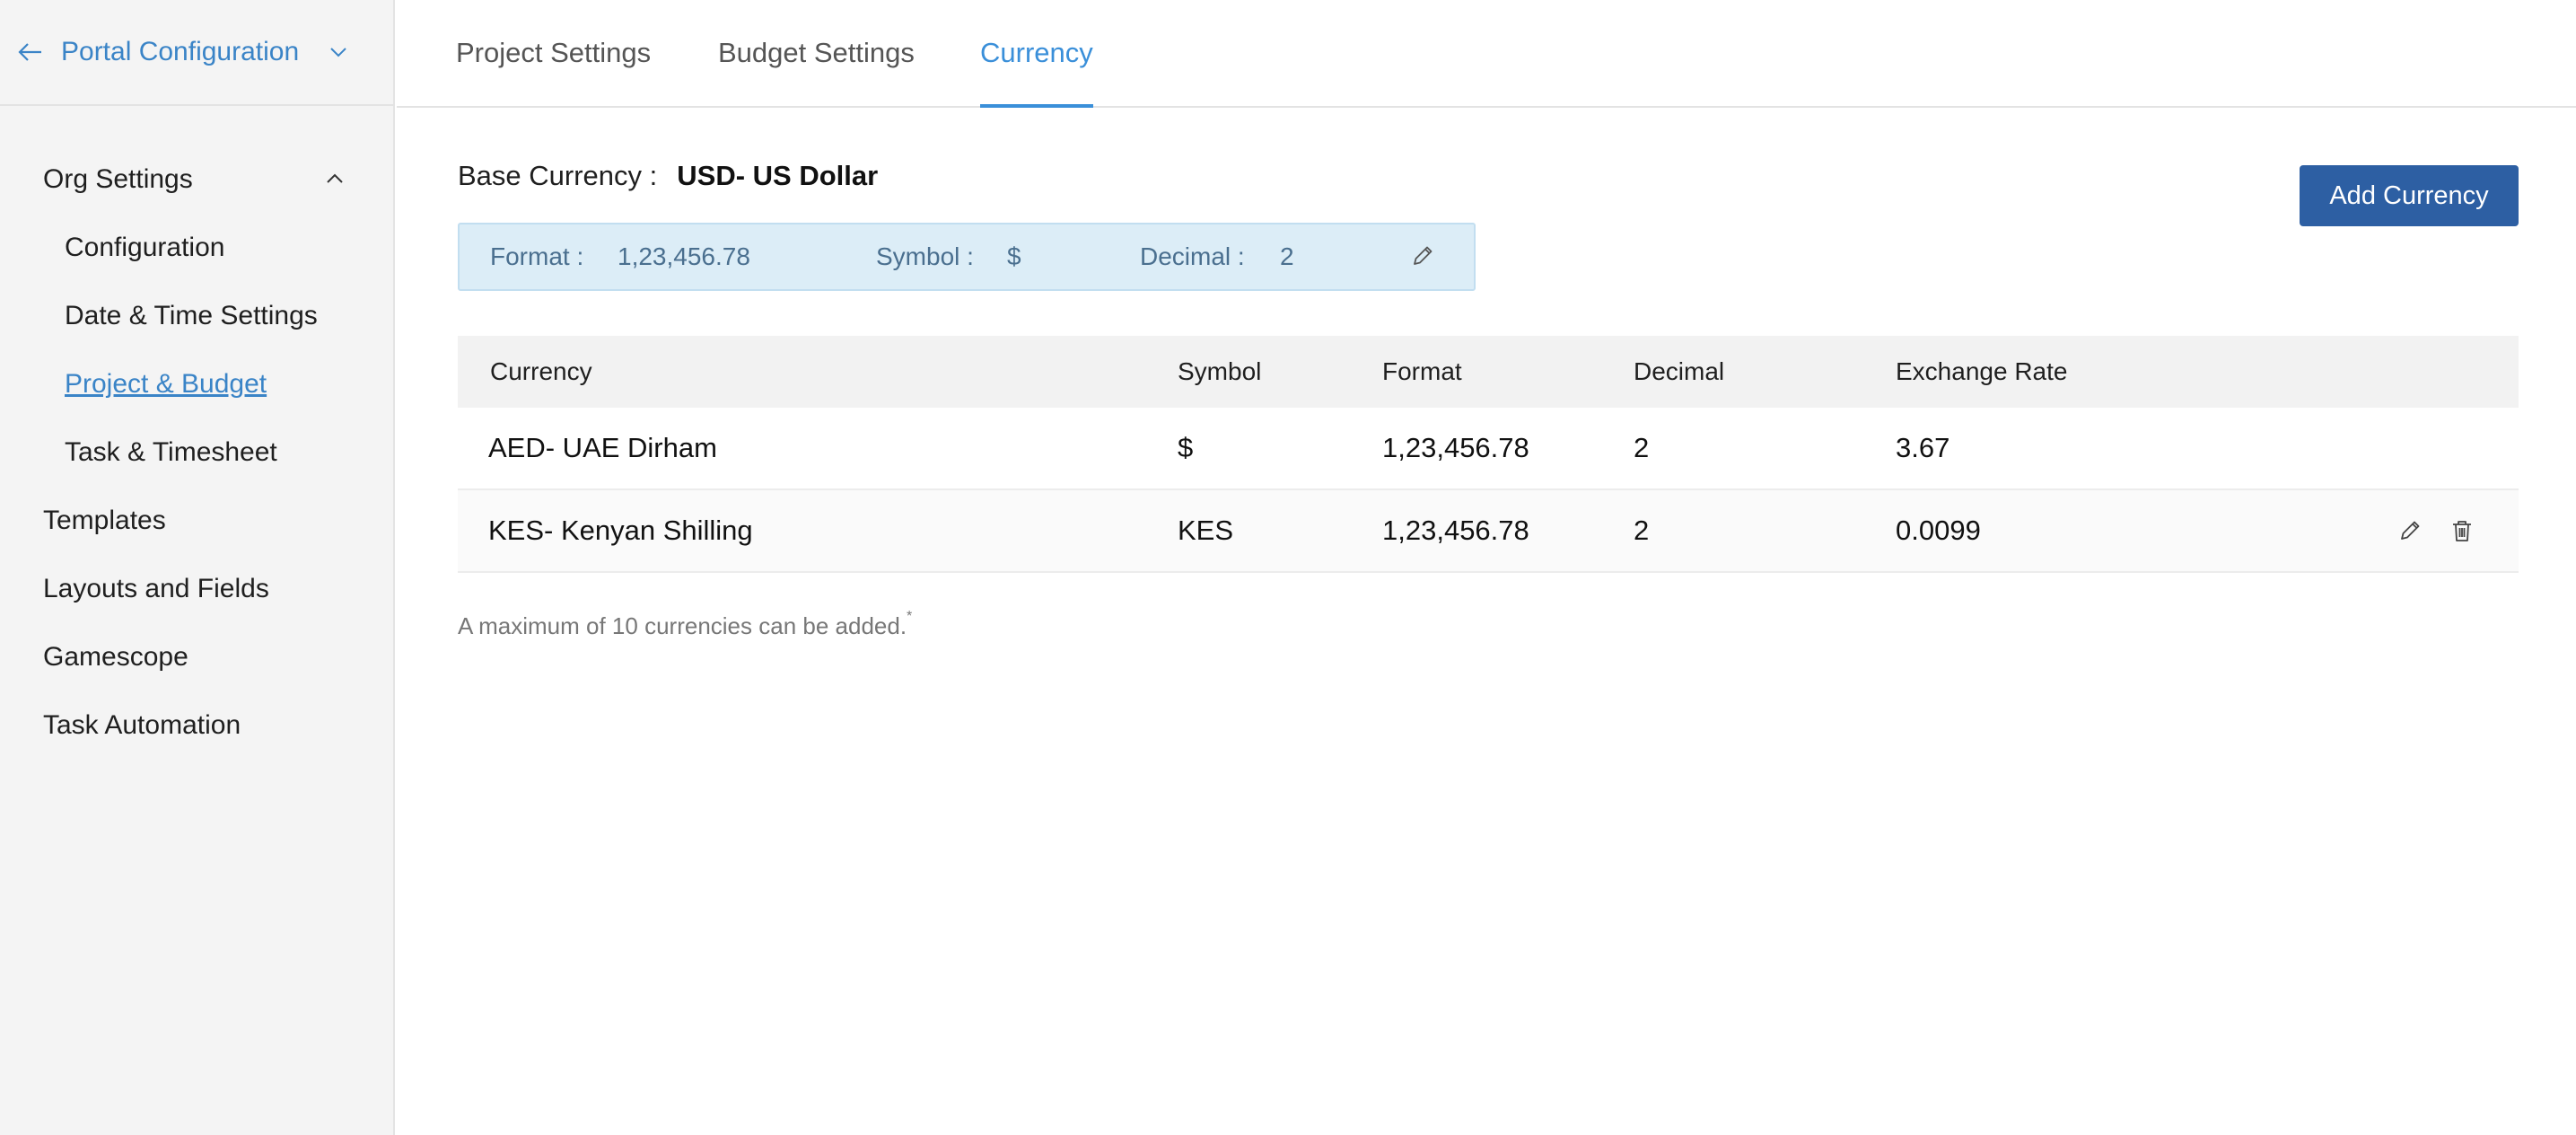  I want to click on portal-configuration-title: Portal Configuration, so click(180, 52).